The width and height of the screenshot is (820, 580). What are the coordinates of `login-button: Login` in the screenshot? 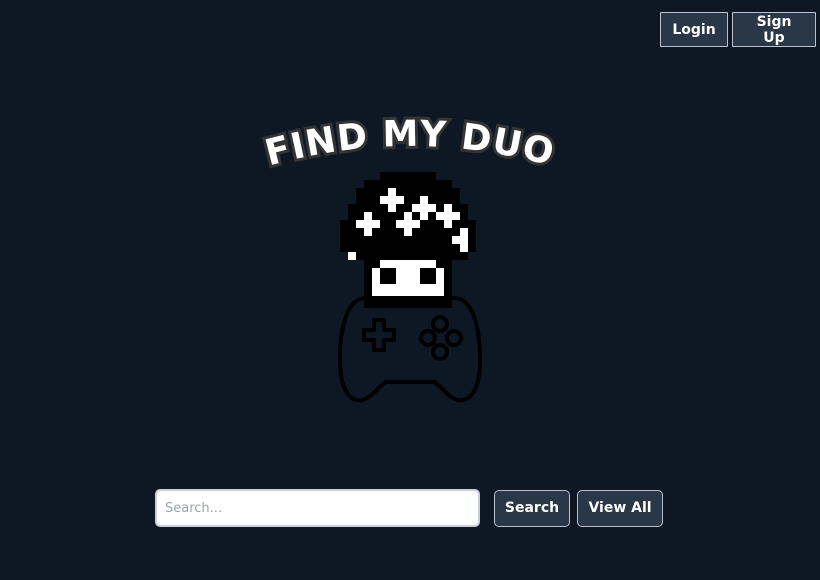 It's located at (694, 29).